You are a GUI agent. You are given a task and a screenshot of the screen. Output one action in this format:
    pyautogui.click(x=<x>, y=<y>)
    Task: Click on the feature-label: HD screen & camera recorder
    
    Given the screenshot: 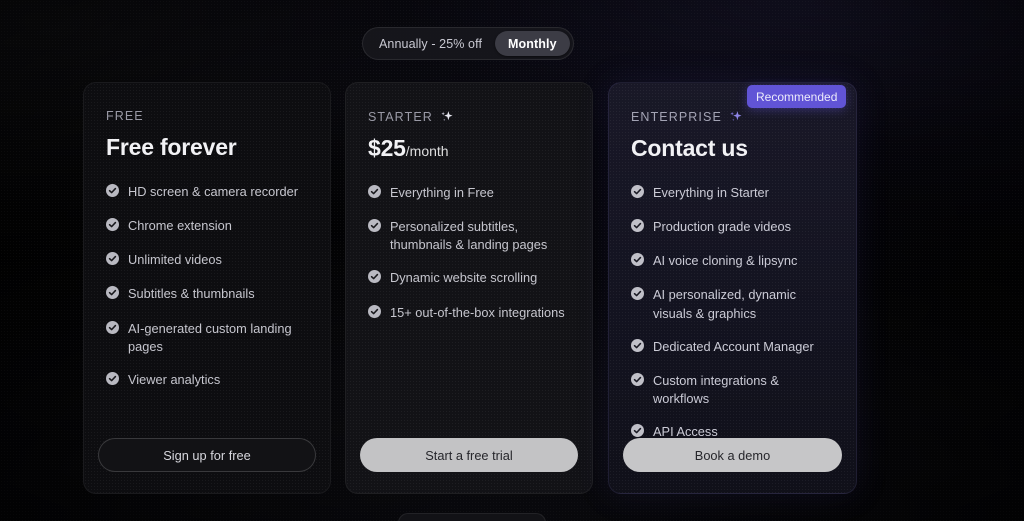 What is the action you would take?
    pyautogui.click(x=213, y=191)
    